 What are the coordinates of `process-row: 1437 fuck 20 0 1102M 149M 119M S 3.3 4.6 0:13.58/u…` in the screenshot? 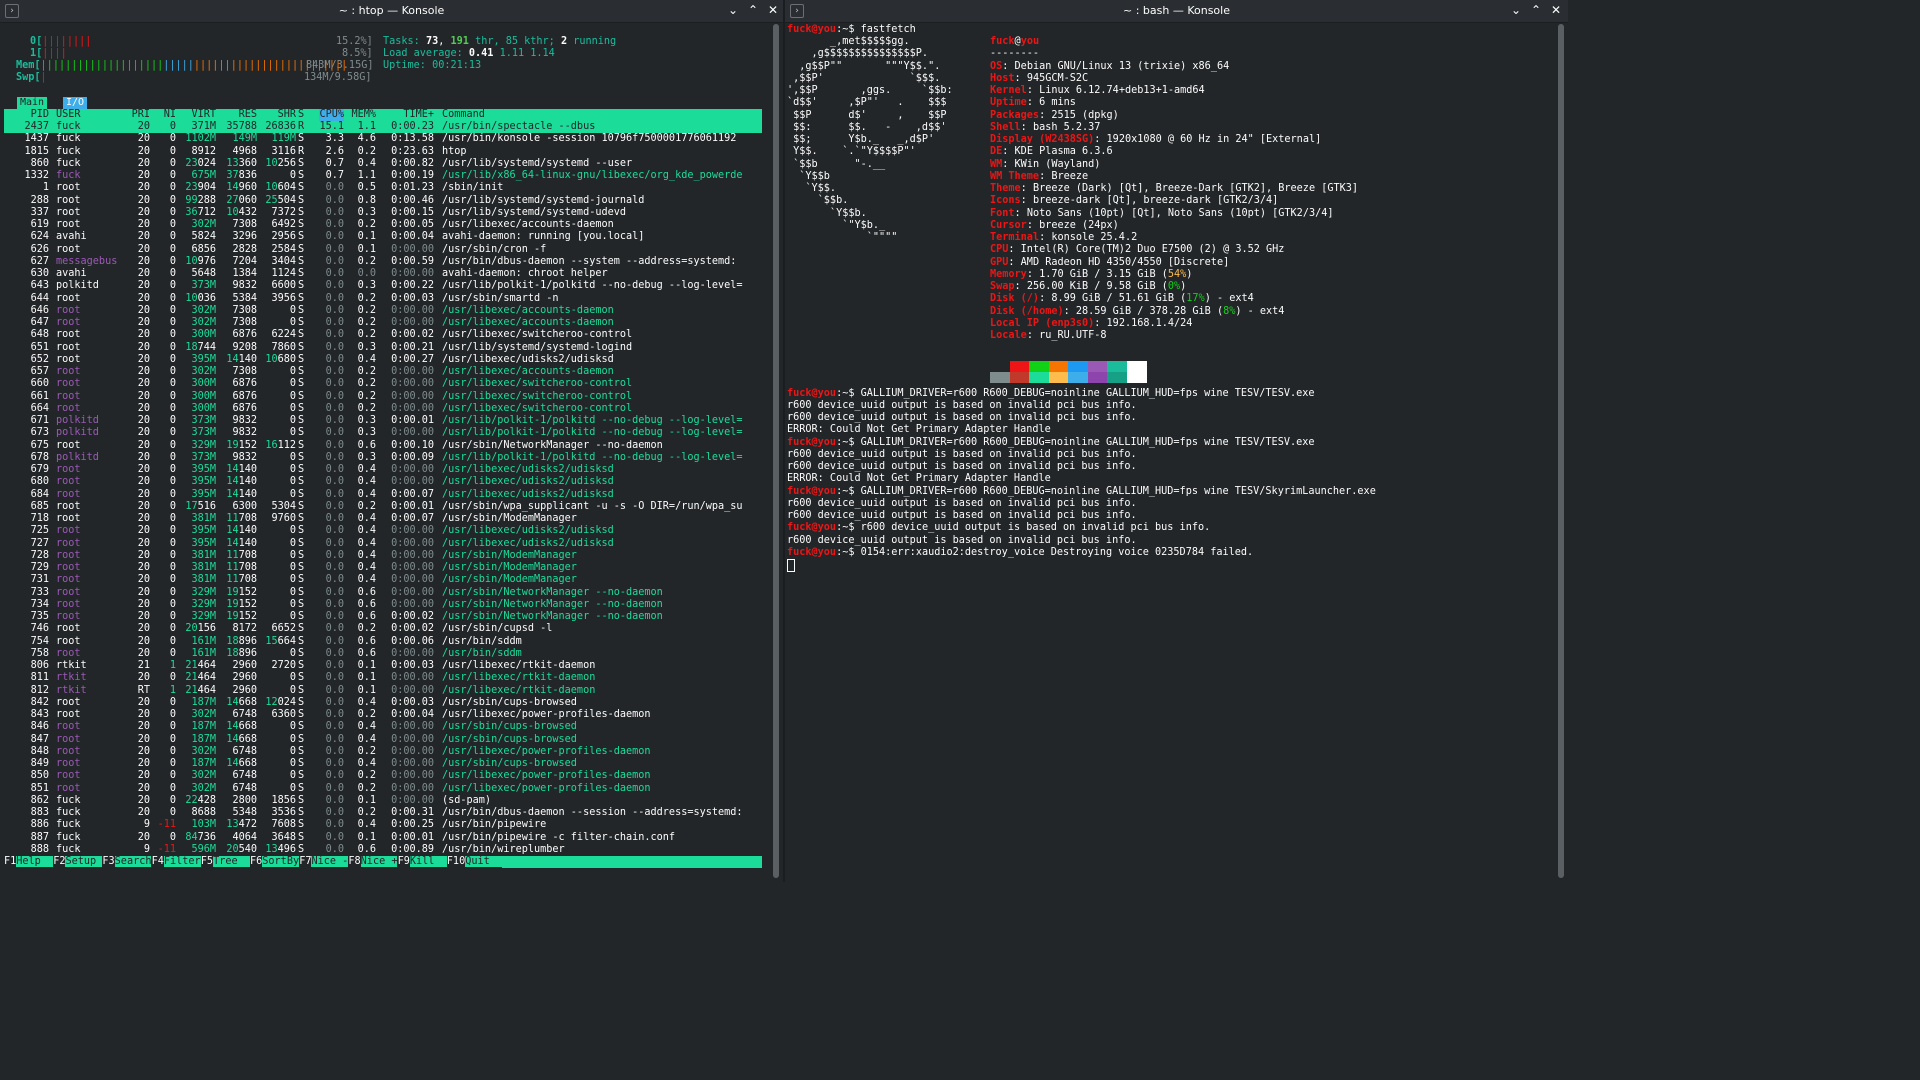 It's located at (383, 139).